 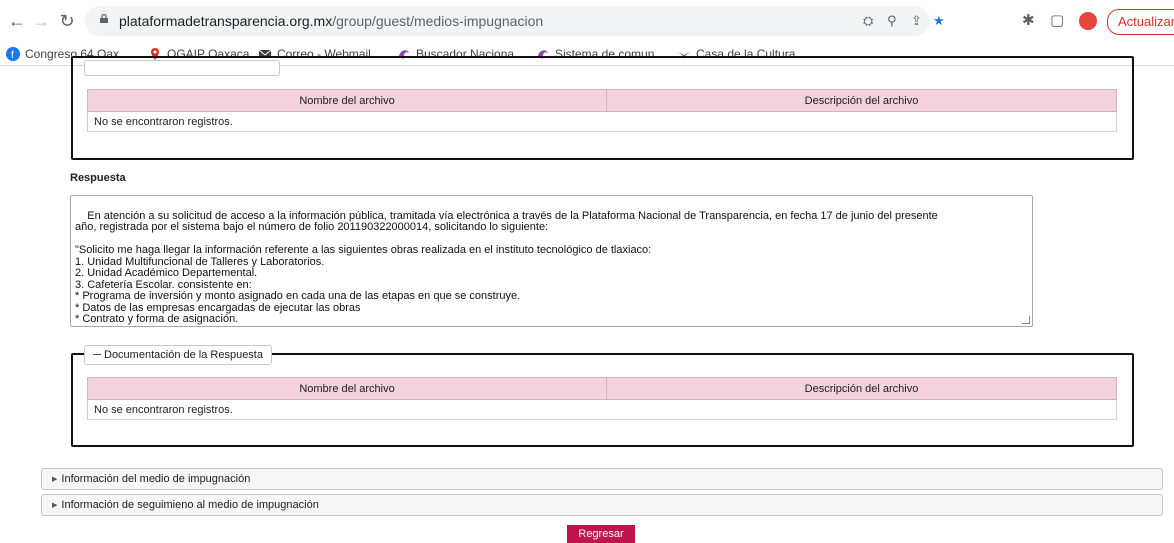 I want to click on facebook-icon: f, so click(x=13, y=54).